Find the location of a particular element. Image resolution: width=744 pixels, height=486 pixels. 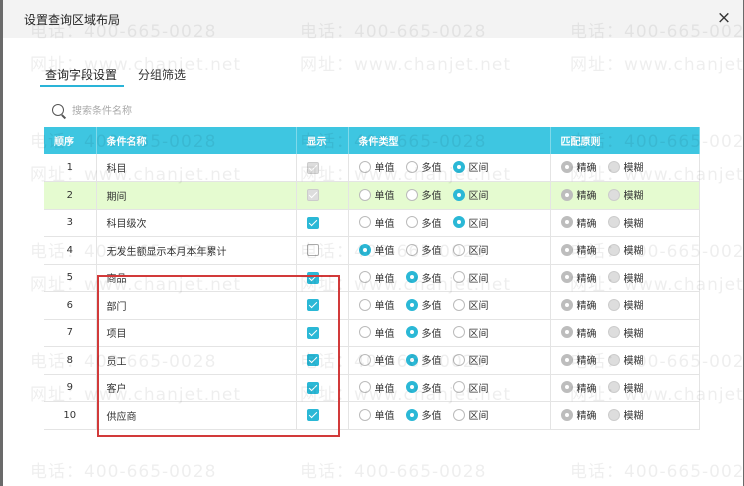

row-condition-name: 期间 is located at coordinates (196, 195).